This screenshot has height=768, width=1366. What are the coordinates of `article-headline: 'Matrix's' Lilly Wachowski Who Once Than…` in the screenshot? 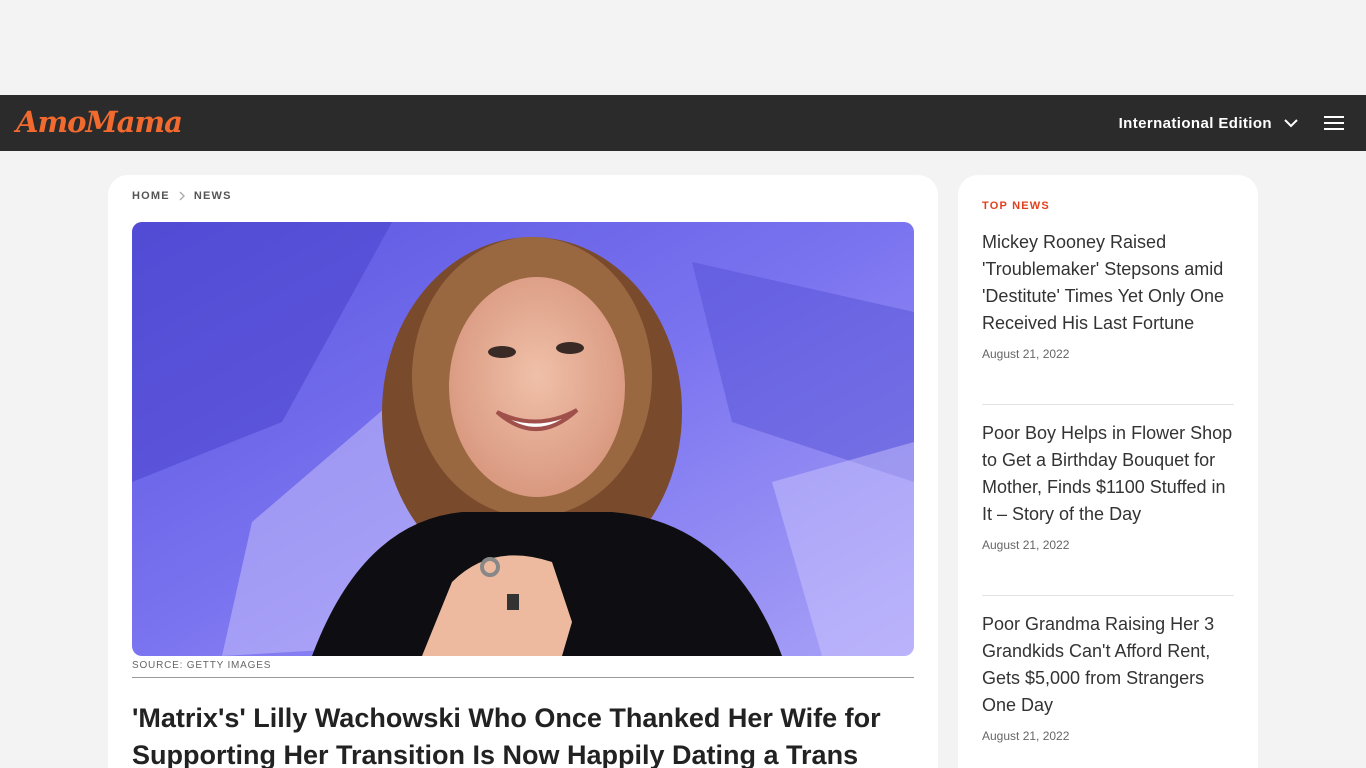 It's located at (506, 735).